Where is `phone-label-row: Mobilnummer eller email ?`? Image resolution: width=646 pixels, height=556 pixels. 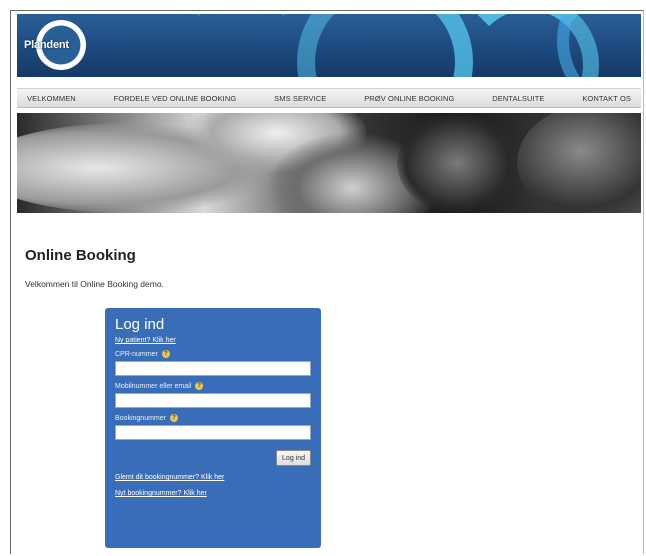
phone-label-row: Mobilnummer eller email ? is located at coordinates (213, 386).